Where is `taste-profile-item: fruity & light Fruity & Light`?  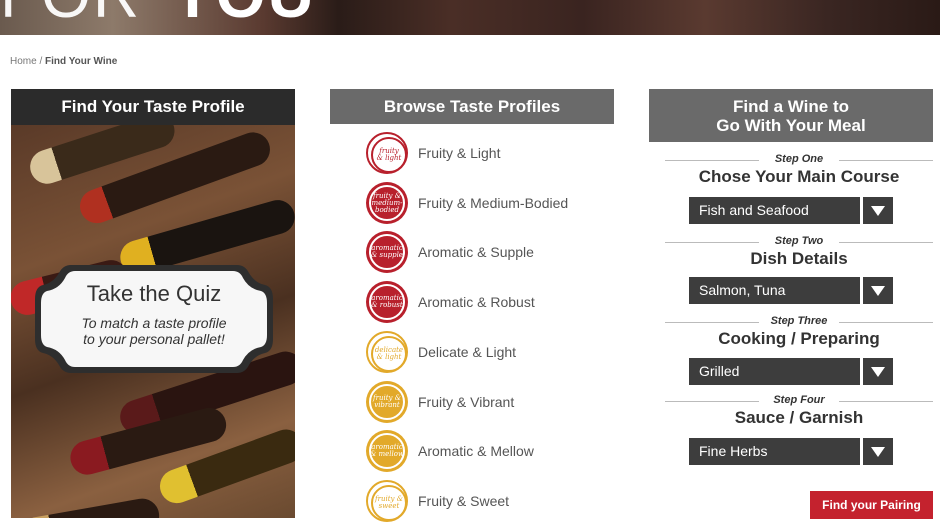 taste-profile-item: fruity & light Fruity & Light is located at coordinates (433, 153).